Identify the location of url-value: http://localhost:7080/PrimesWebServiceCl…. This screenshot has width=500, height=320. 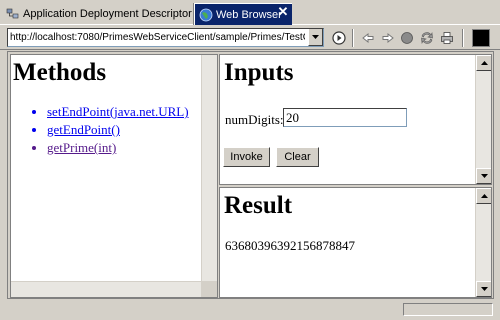
(157, 37).